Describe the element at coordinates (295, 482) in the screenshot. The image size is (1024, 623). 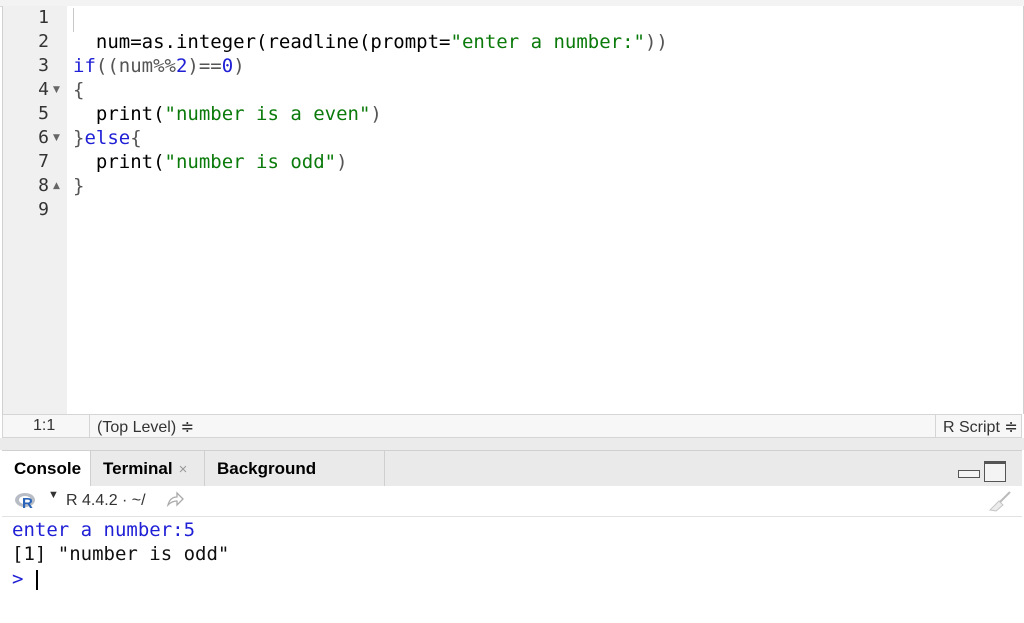
I see `tab-background-jobs: Background Jobs×` at that location.